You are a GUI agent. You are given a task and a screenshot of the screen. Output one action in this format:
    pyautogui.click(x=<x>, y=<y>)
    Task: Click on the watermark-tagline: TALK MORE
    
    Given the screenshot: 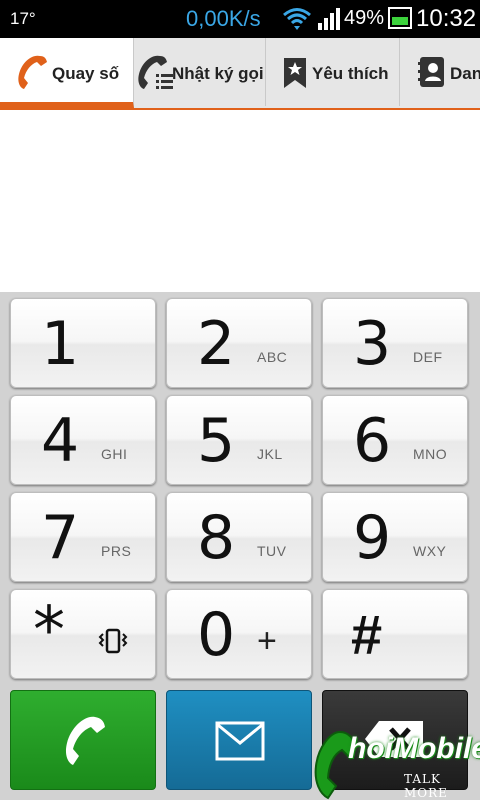 What is the action you would take?
    pyautogui.click(x=426, y=786)
    